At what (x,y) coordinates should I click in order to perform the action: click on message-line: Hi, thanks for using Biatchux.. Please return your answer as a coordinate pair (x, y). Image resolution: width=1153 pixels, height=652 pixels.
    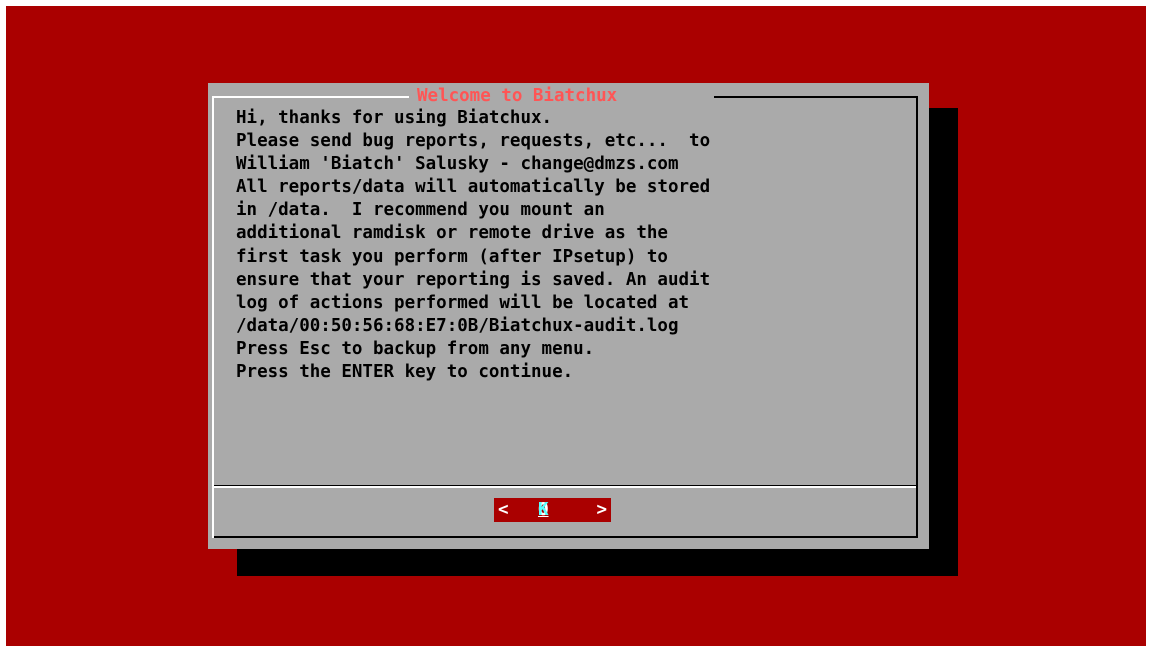
    Looking at the image, I should click on (394, 118).